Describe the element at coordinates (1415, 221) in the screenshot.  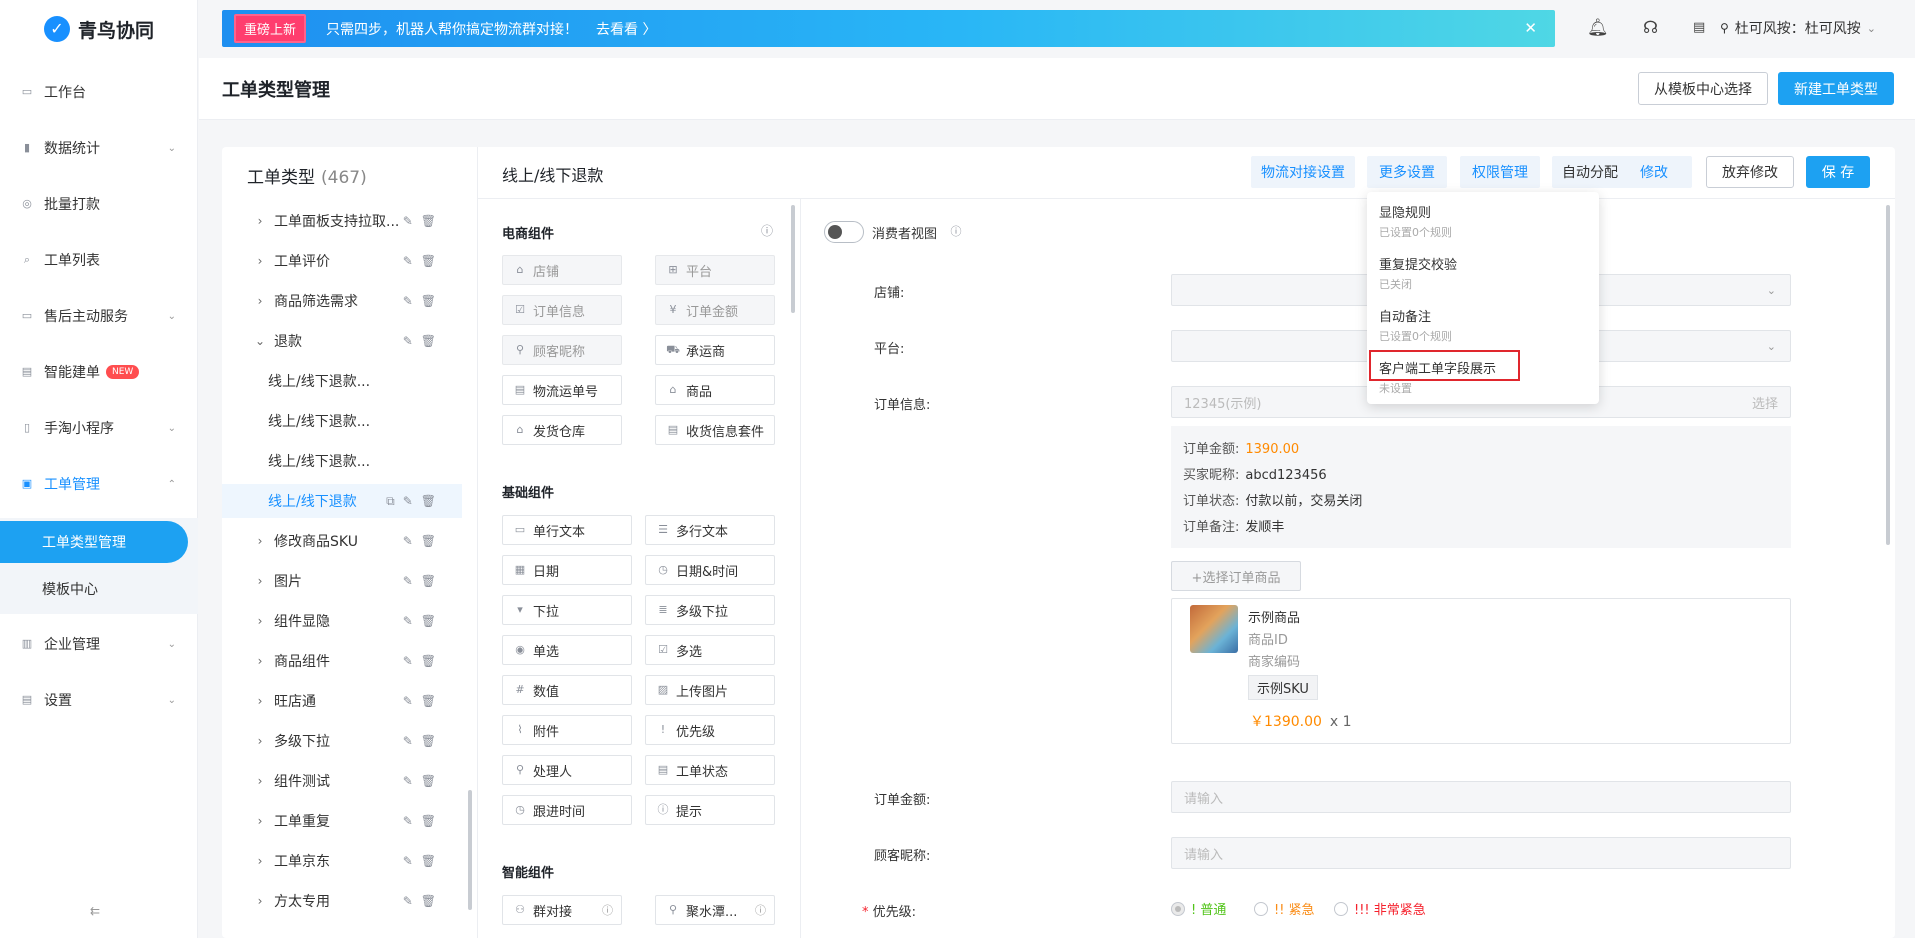
I see `dropdown-item-1: 显隐规则 已设置0个规则` at that location.